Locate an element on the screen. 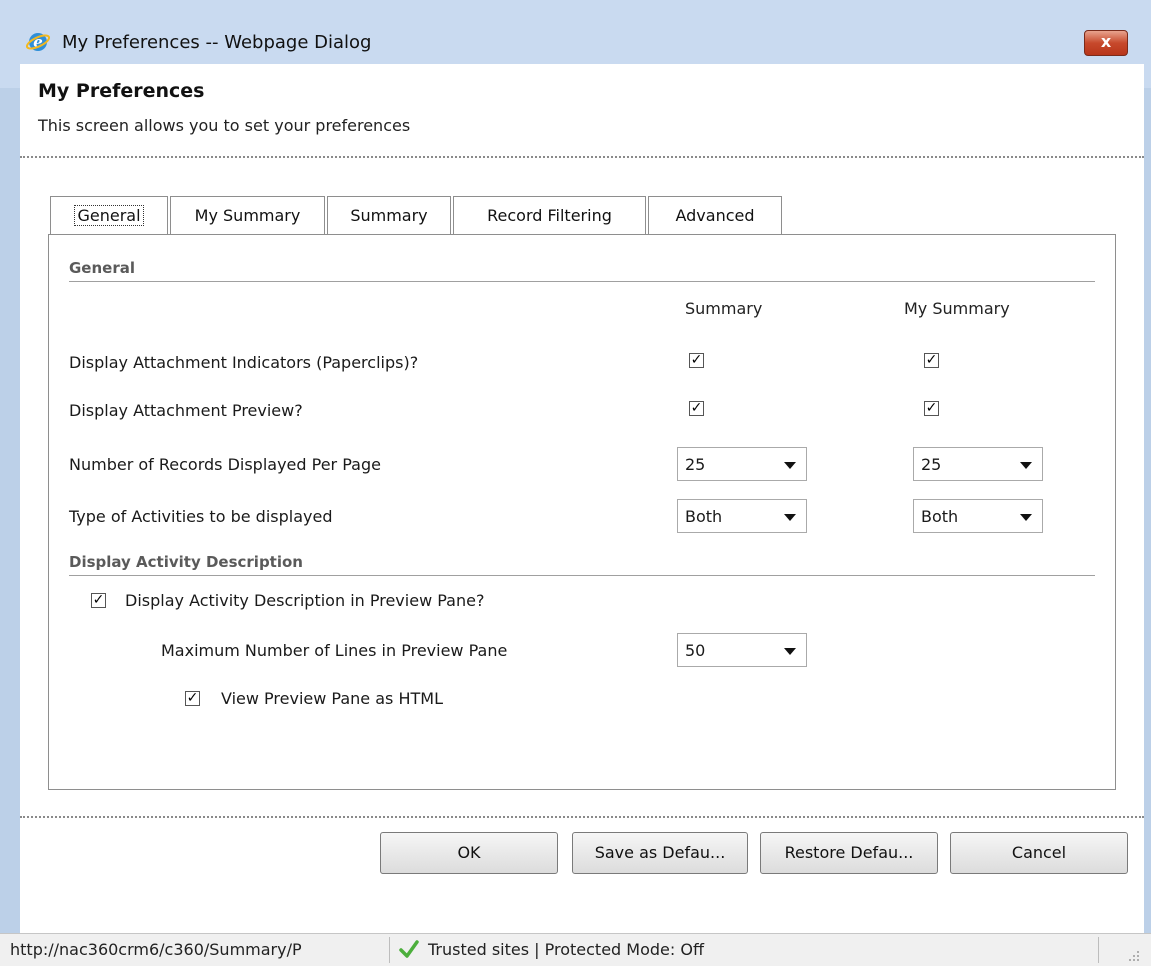 Image resolution: width=1151 pixels, height=966 pixels. cancel-button: Cancel is located at coordinates (1039, 853).